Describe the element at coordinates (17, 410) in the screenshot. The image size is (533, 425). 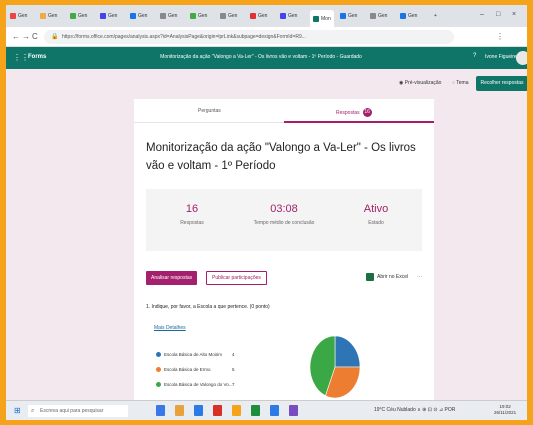
I see `windows-icon: ⊞` at that location.